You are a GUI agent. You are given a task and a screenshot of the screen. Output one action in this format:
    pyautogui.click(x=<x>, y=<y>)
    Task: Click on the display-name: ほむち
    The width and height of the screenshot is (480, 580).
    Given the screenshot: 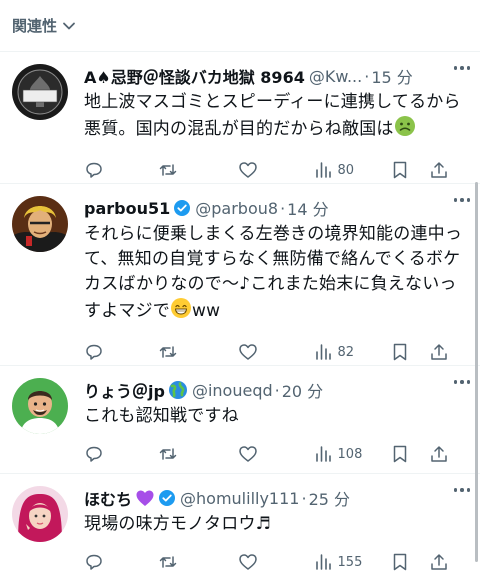 What is the action you would take?
    pyautogui.click(x=108, y=498)
    